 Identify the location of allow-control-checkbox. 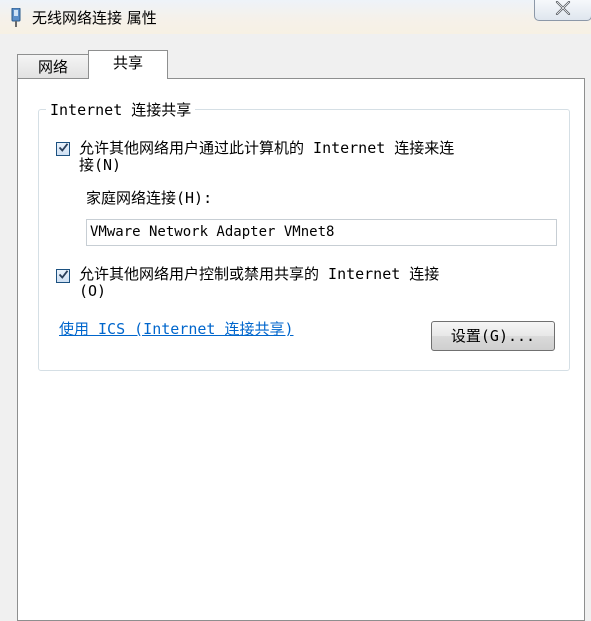
(63, 276).